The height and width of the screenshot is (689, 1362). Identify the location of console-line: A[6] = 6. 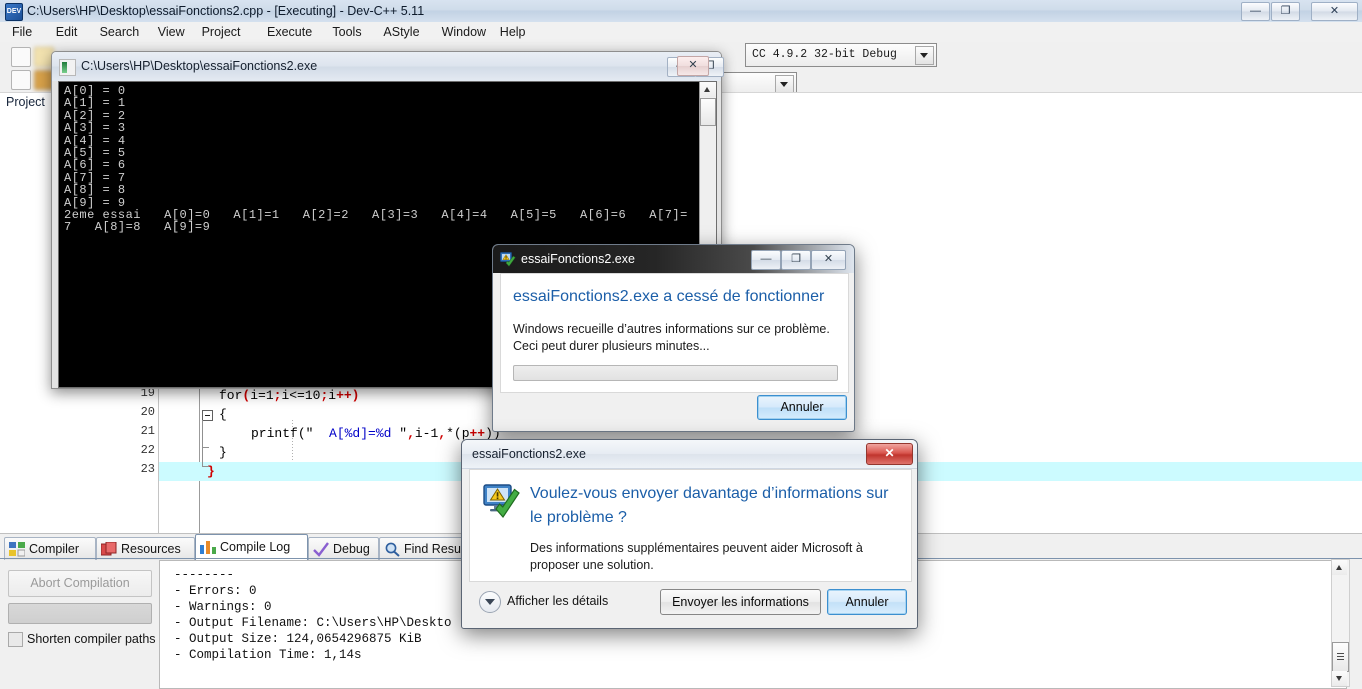
(95, 165).